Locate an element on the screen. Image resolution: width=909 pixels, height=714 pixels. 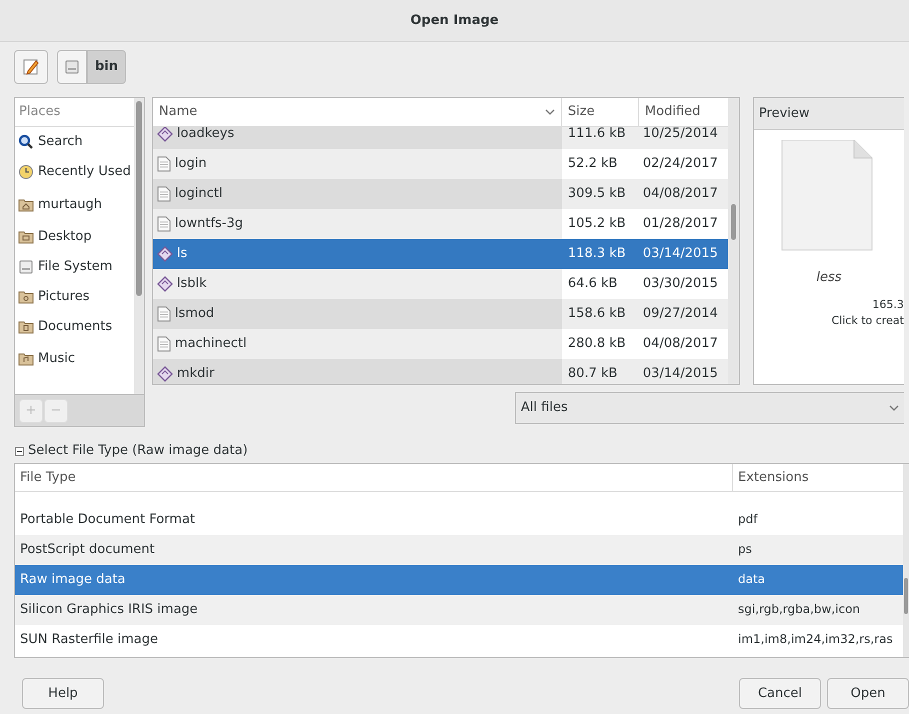
file-name: machinectl is located at coordinates (210, 344).